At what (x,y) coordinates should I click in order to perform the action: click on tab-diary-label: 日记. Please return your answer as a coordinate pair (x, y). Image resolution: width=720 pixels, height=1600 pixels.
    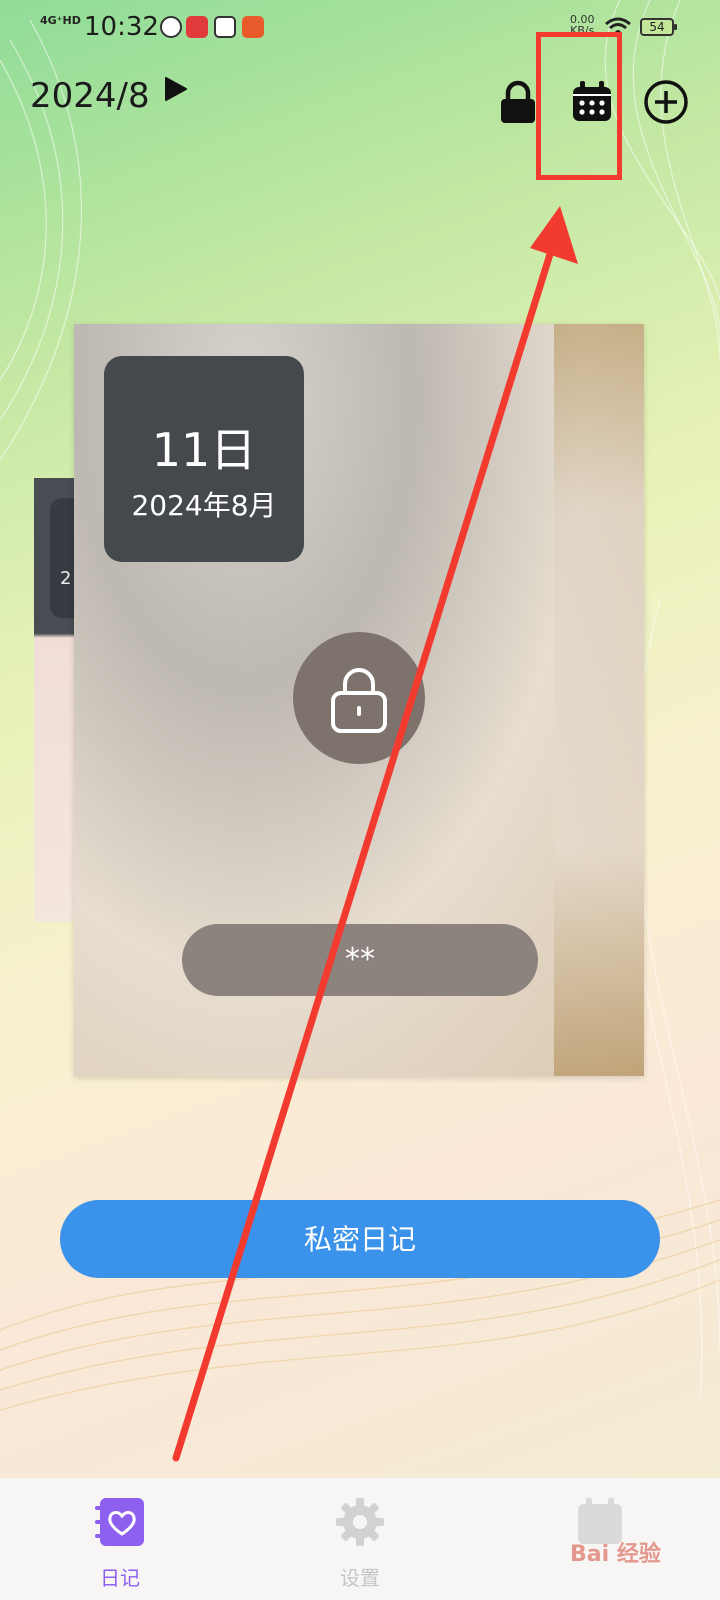
    Looking at the image, I should click on (120, 1578).